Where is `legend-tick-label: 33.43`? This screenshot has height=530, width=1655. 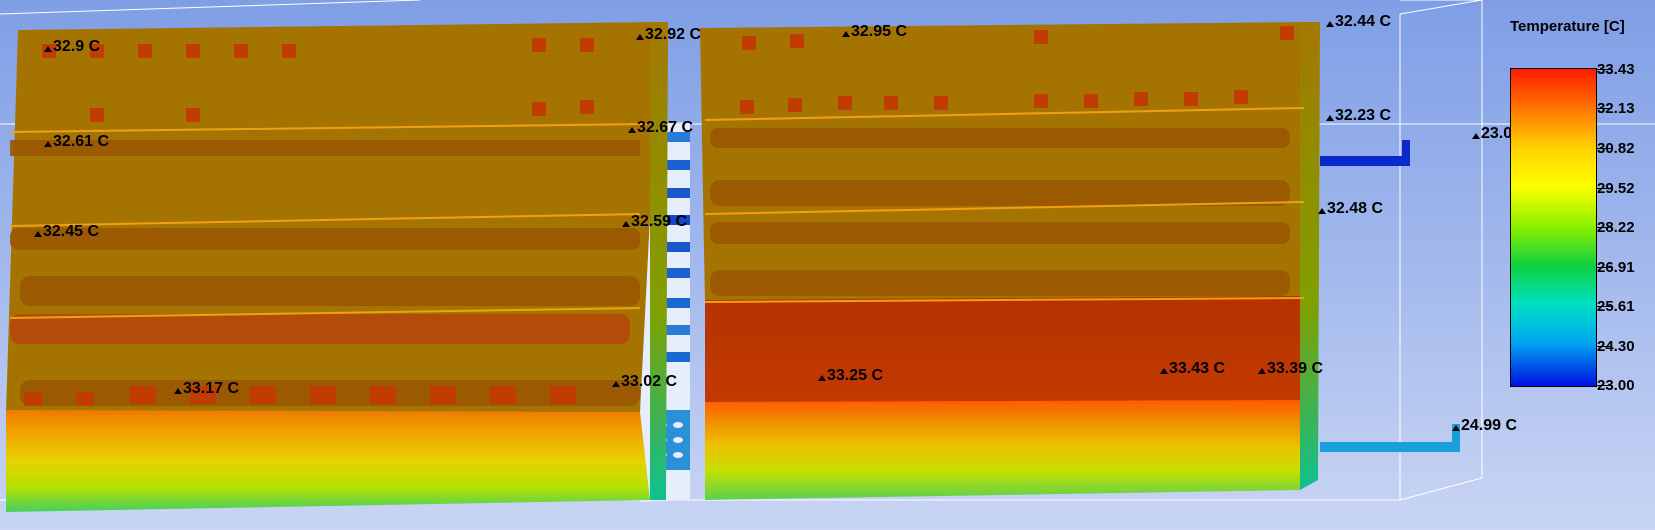
legend-tick-label: 33.43 is located at coordinates (1616, 69).